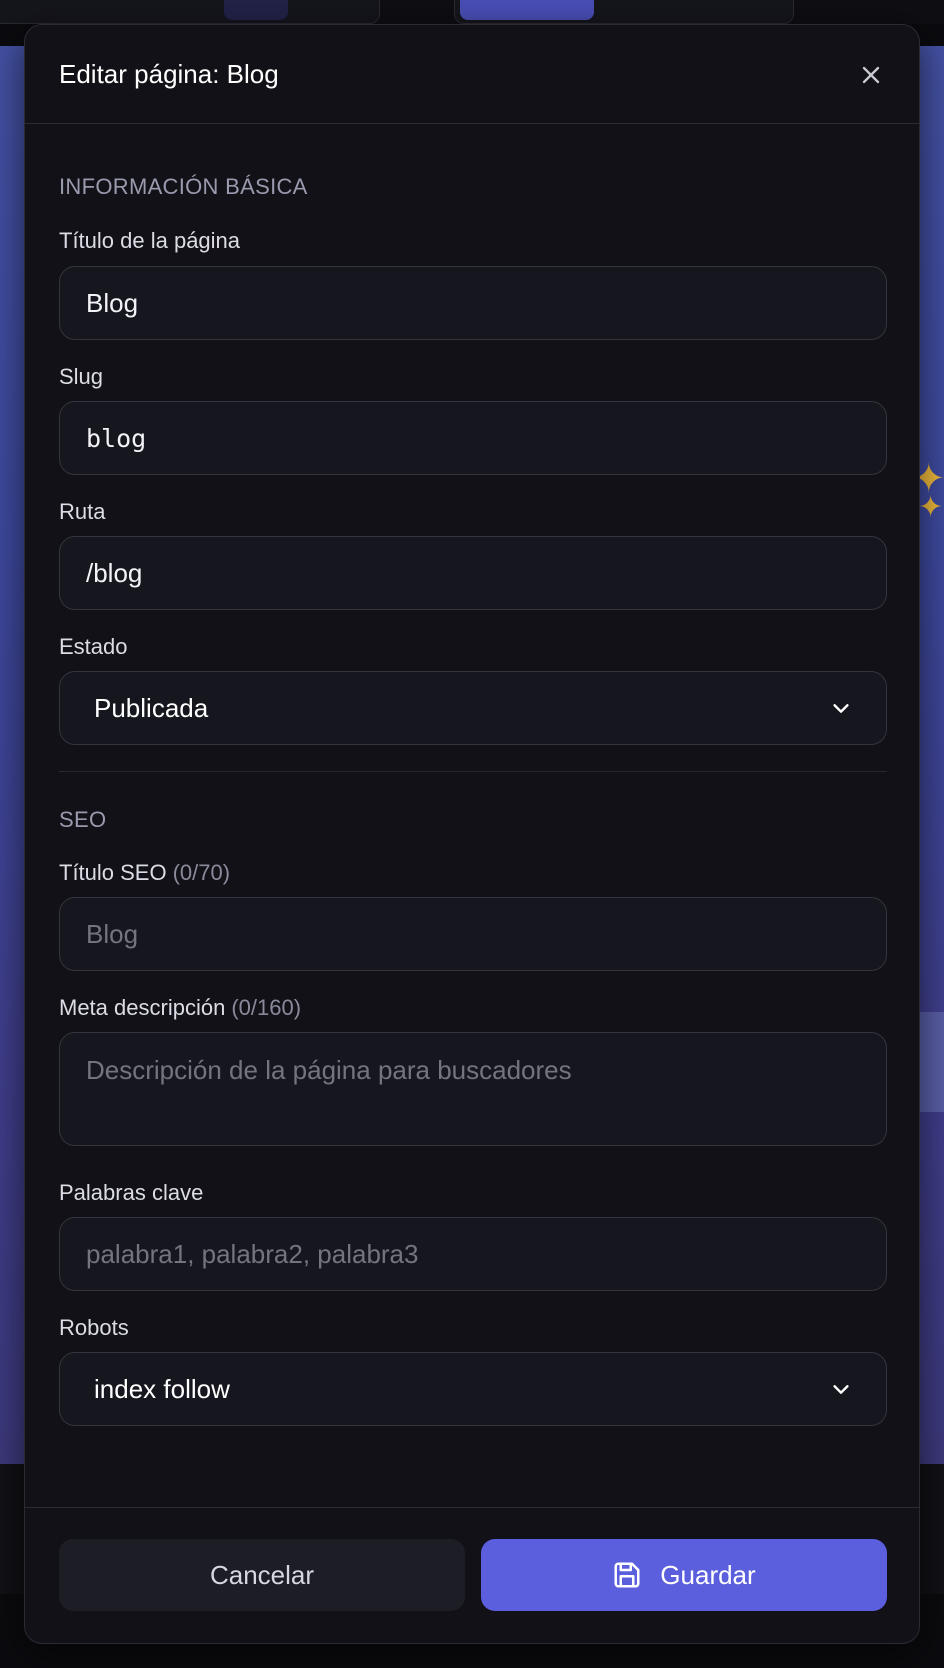  I want to click on close-button, so click(871, 75).